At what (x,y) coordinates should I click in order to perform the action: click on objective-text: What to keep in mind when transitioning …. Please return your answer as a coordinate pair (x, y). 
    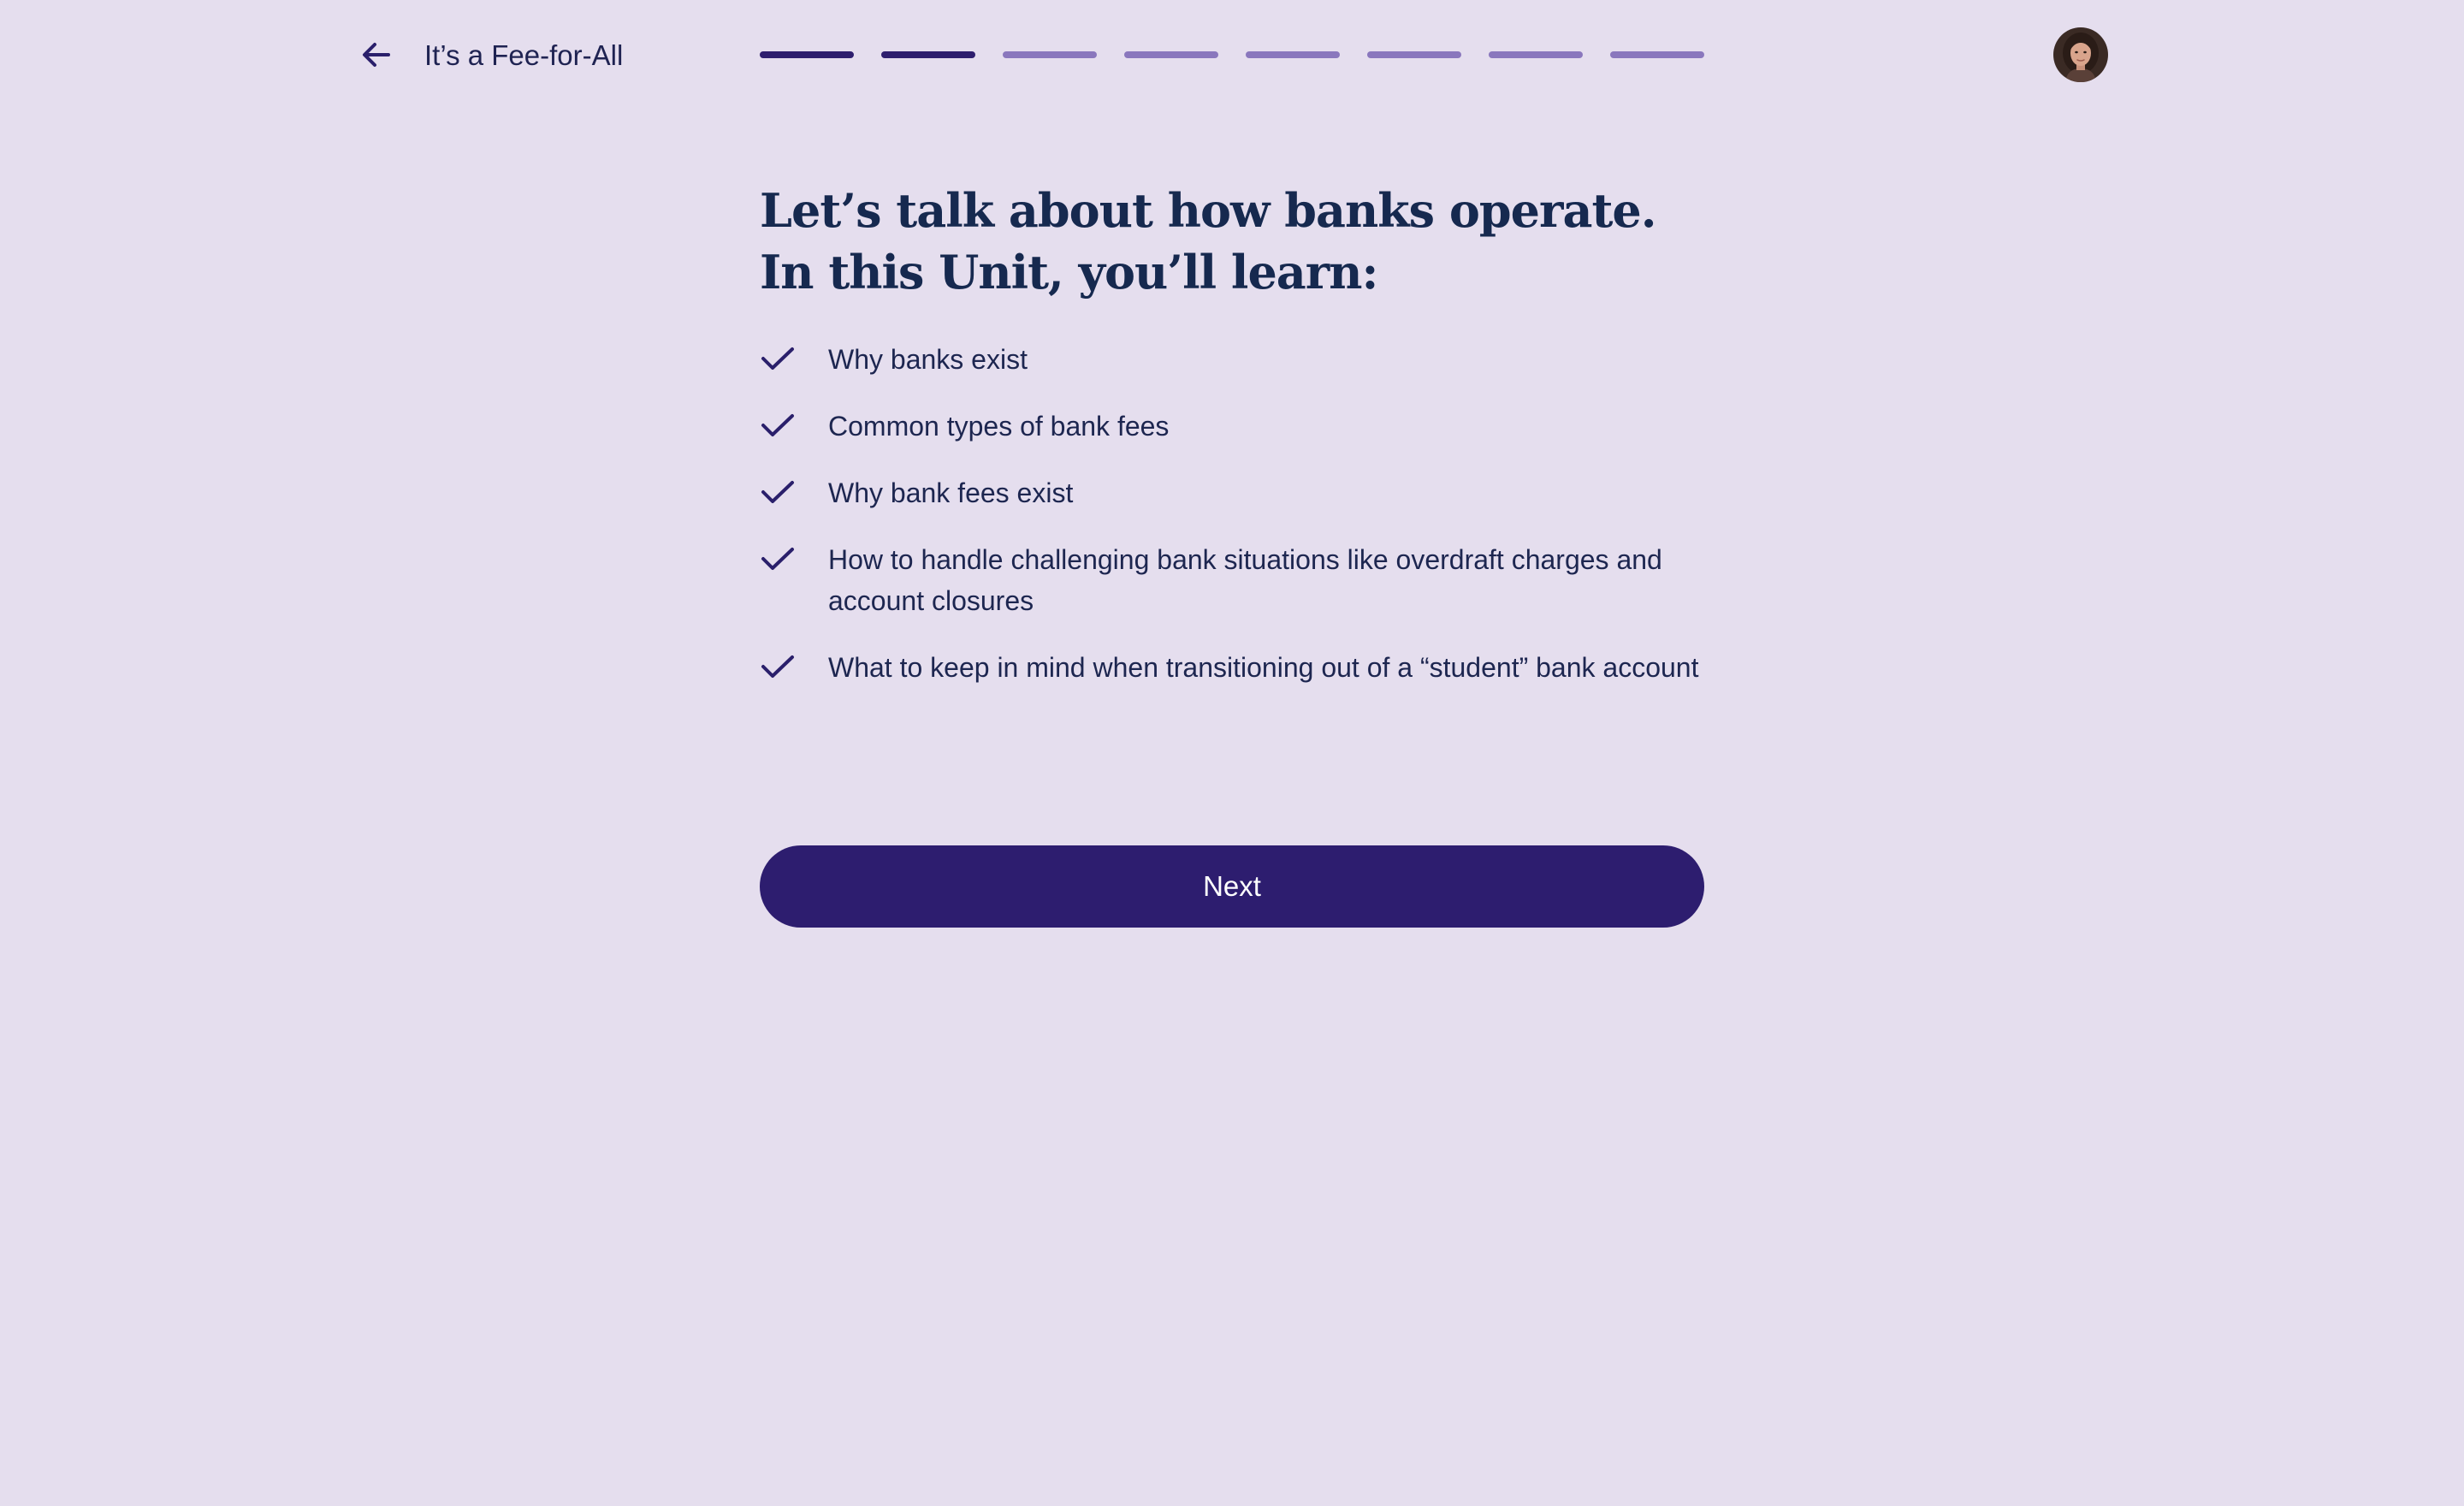
    Looking at the image, I should click on (1263, 667).